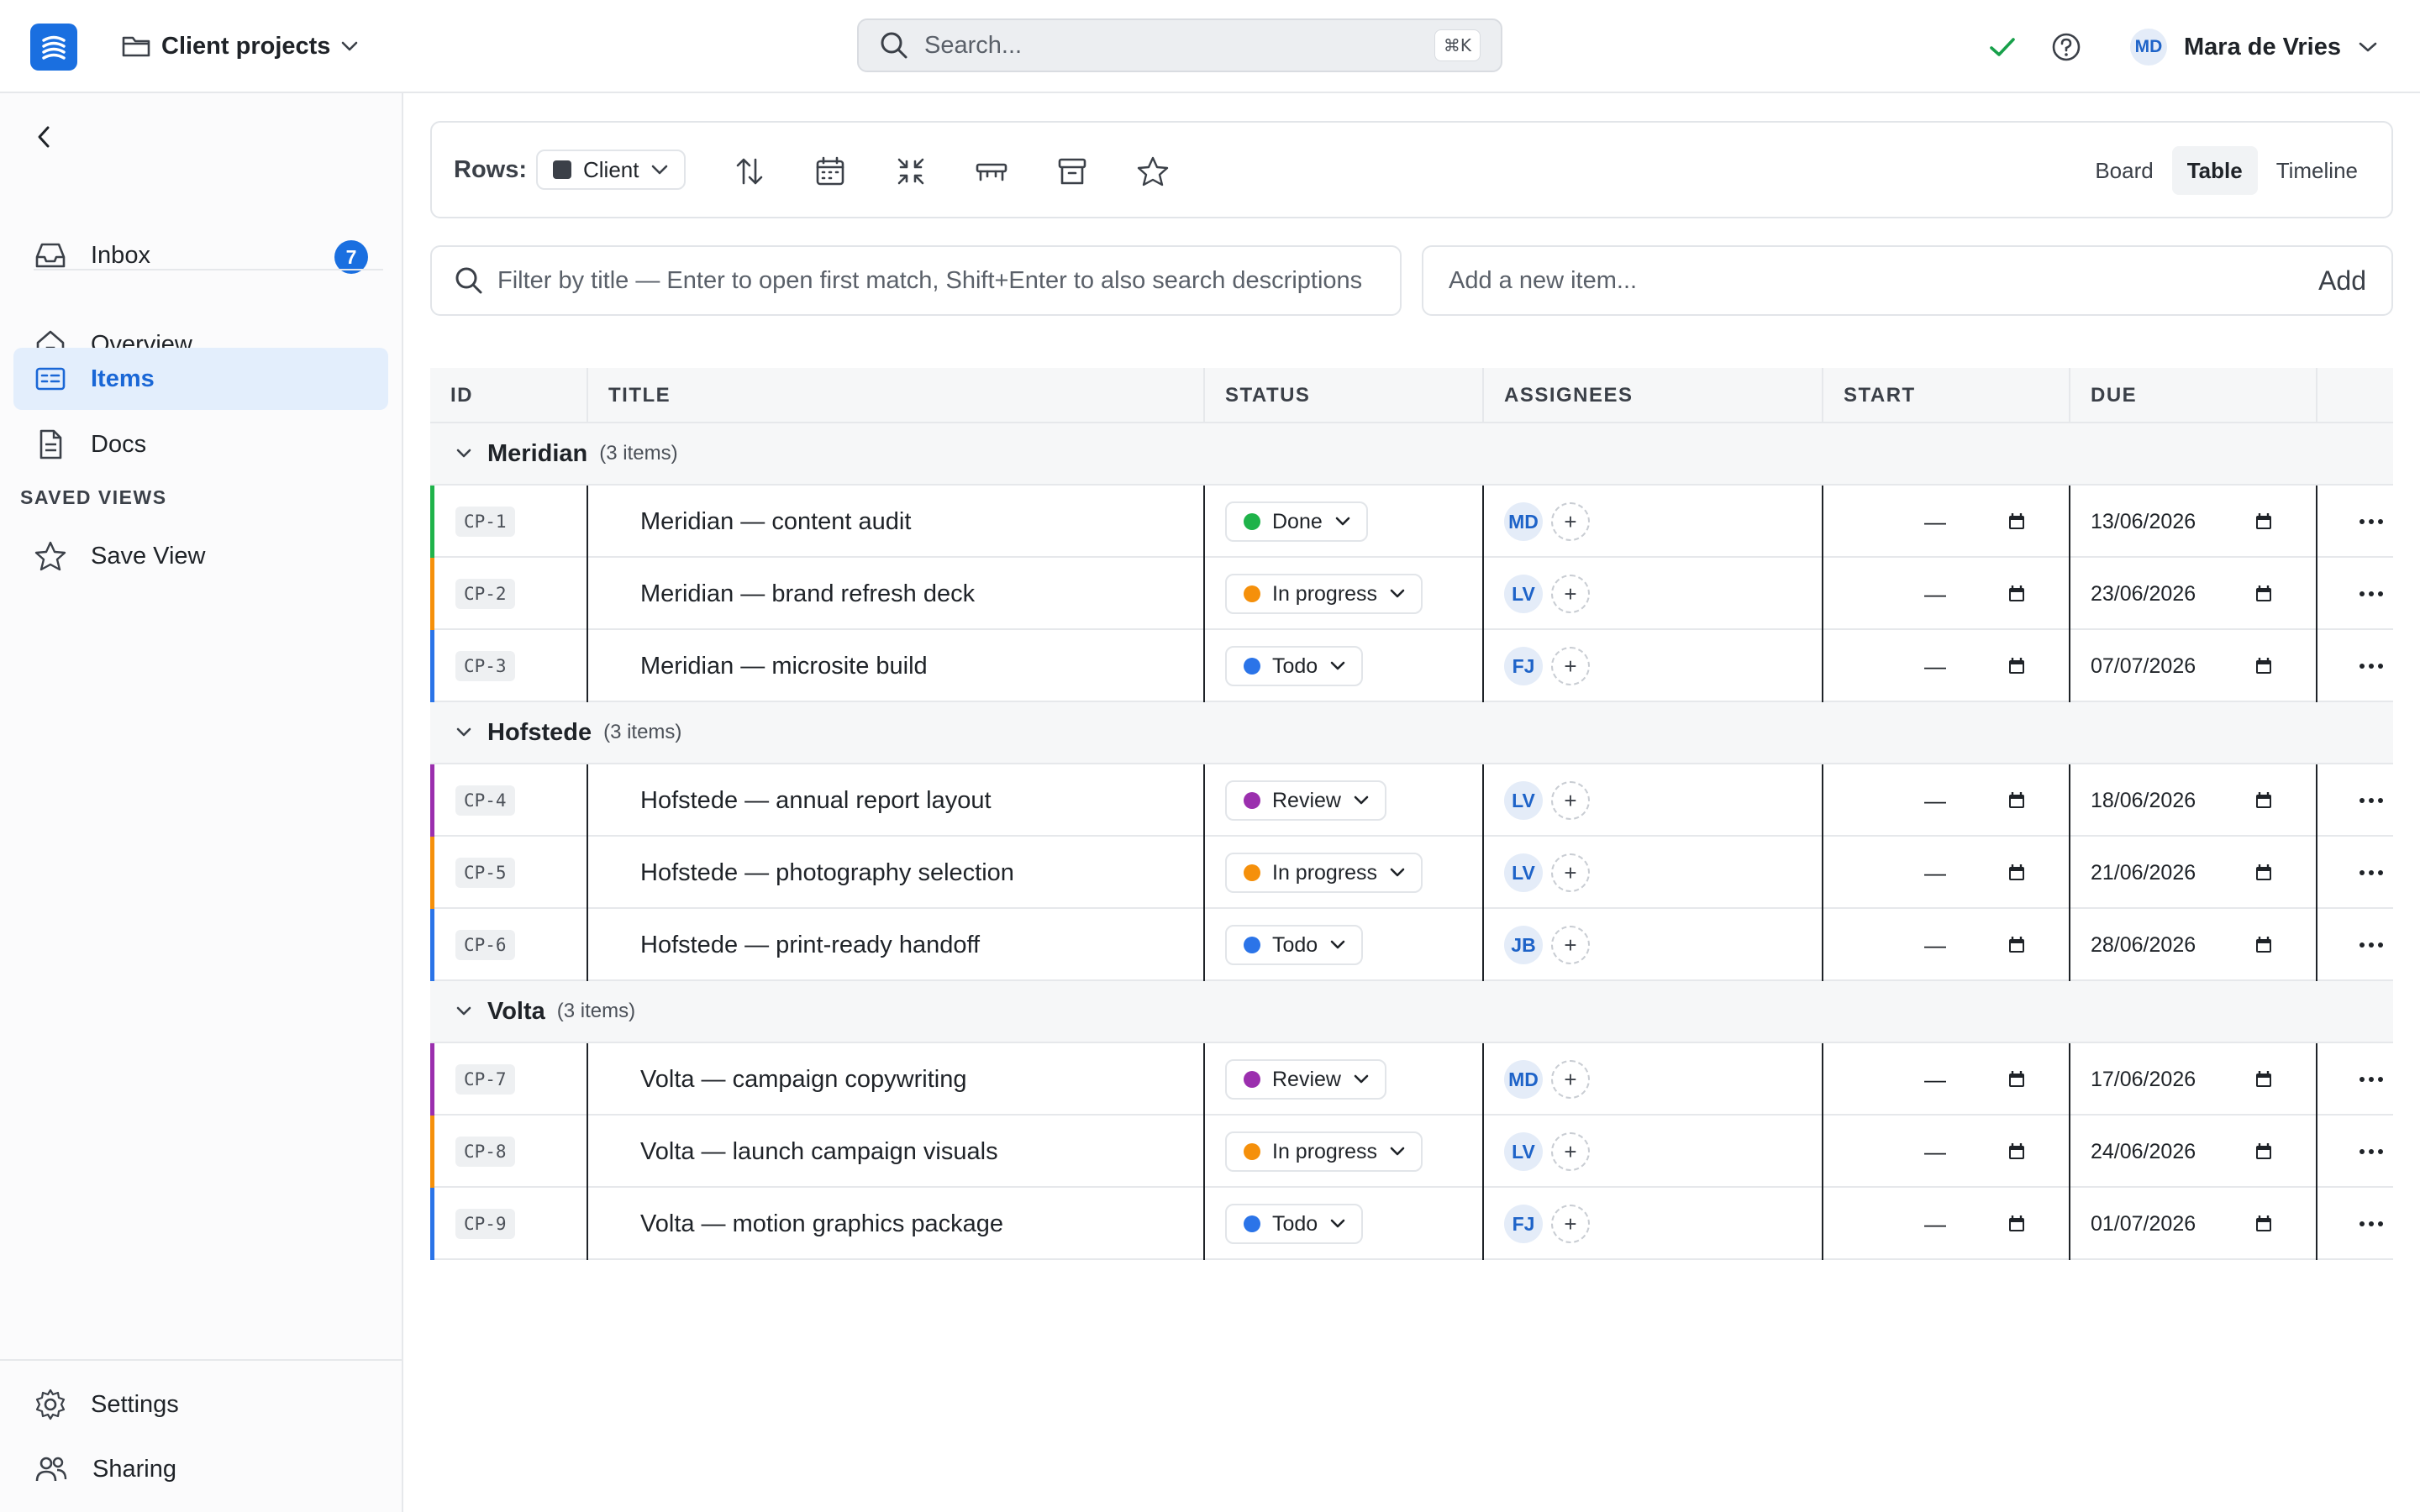 This screenshot has height=1512, width=2420. What do you see at coordinates (808, 594) in the screenshot?
I see `item-title: Meridian — brand refresh deck` at bounding box center [808, 594].